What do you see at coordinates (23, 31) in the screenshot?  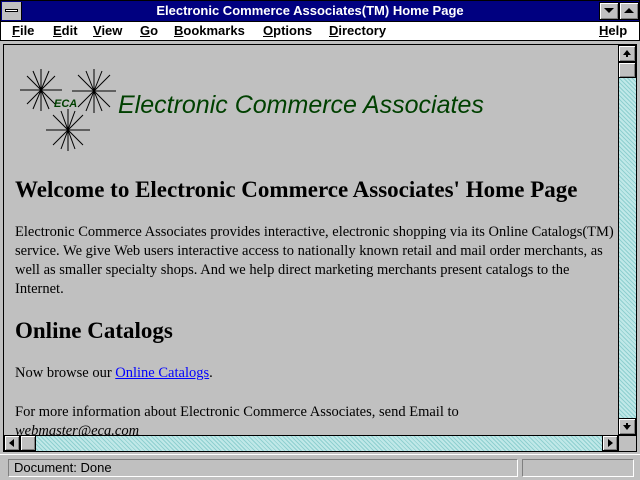 I see `menu-file: File` at bounding box center [23, 31].